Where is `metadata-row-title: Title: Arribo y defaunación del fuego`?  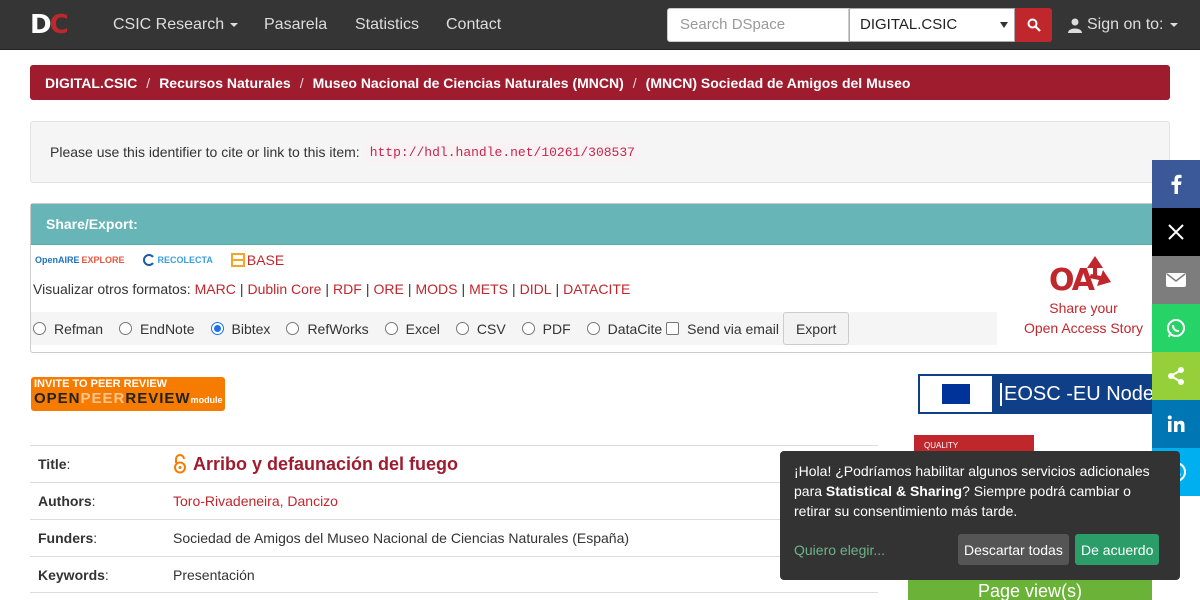 metadata-row-title: Title: Arribo y defaunación del fuego is located at coordinates (454, 463).